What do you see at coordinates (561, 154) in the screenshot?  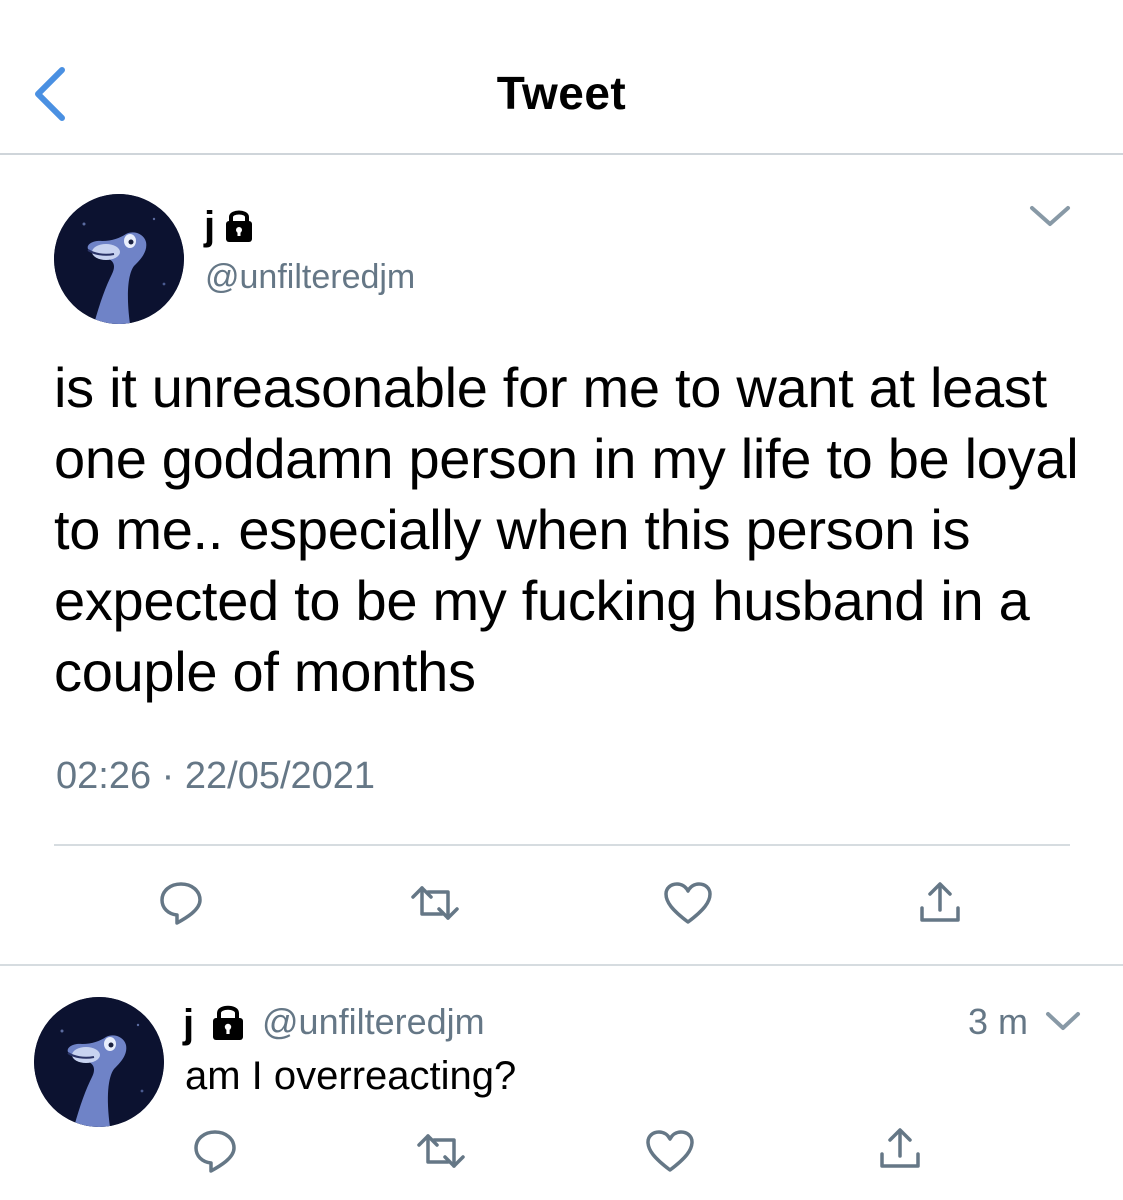 I see `header-divider` at bounding box center [561, 154].